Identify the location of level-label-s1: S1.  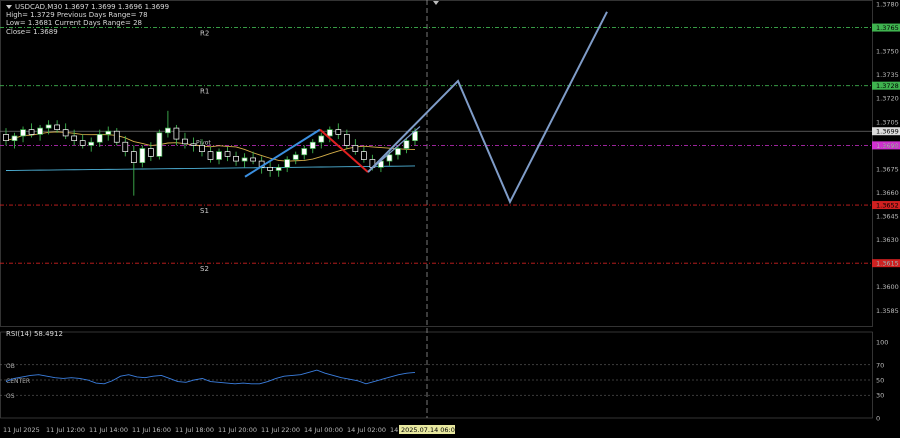
(204, 211).